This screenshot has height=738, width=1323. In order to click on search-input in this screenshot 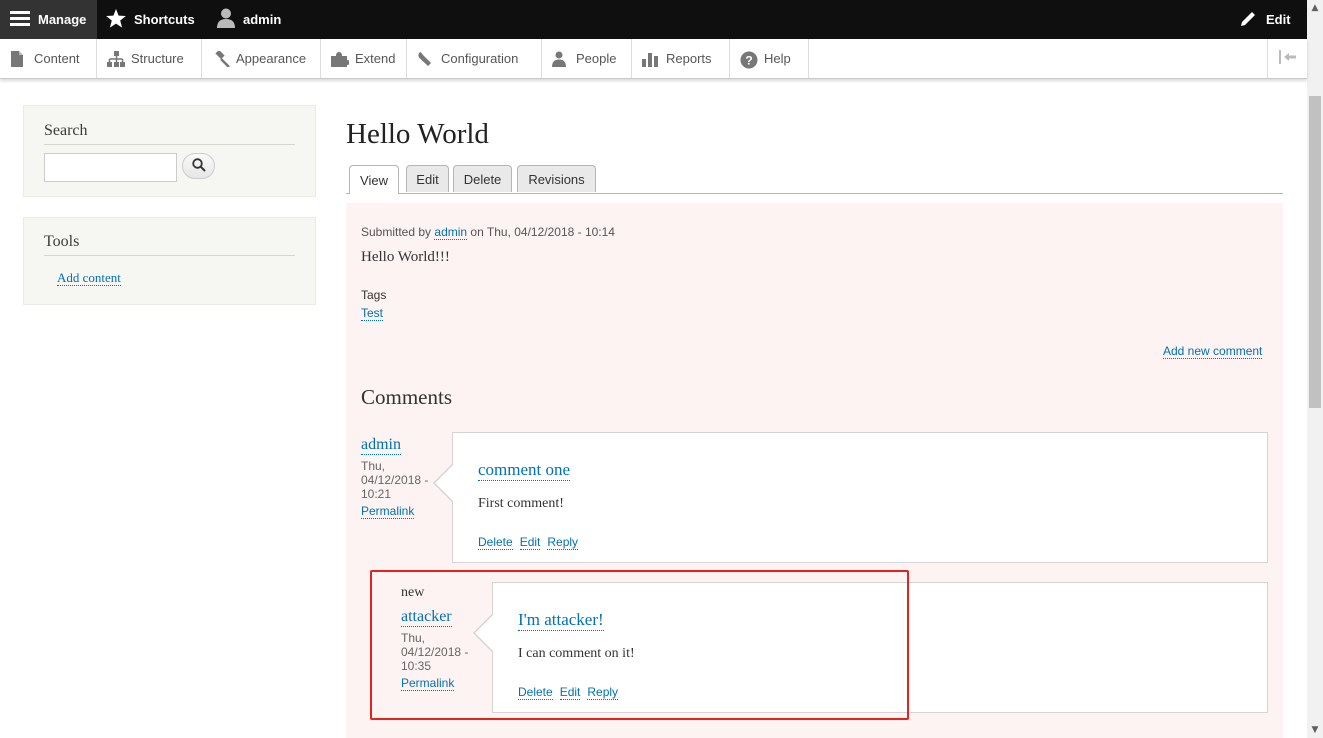, I will do `click(110, 167)`.